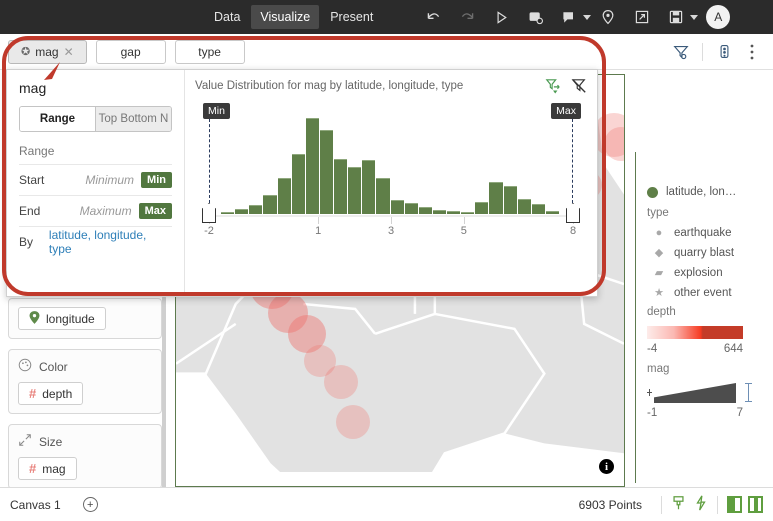 The image size is (773, 521). What do you see at coordinates (69, 52) in the screenshot?
I see `close-icon: ✕` at bounding box center [69, 52].